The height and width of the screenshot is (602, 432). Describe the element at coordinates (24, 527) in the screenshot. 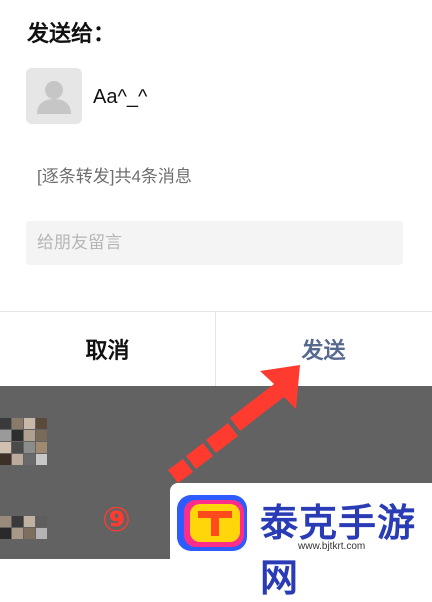

I see `photo-thumbnails-lower` at that location.